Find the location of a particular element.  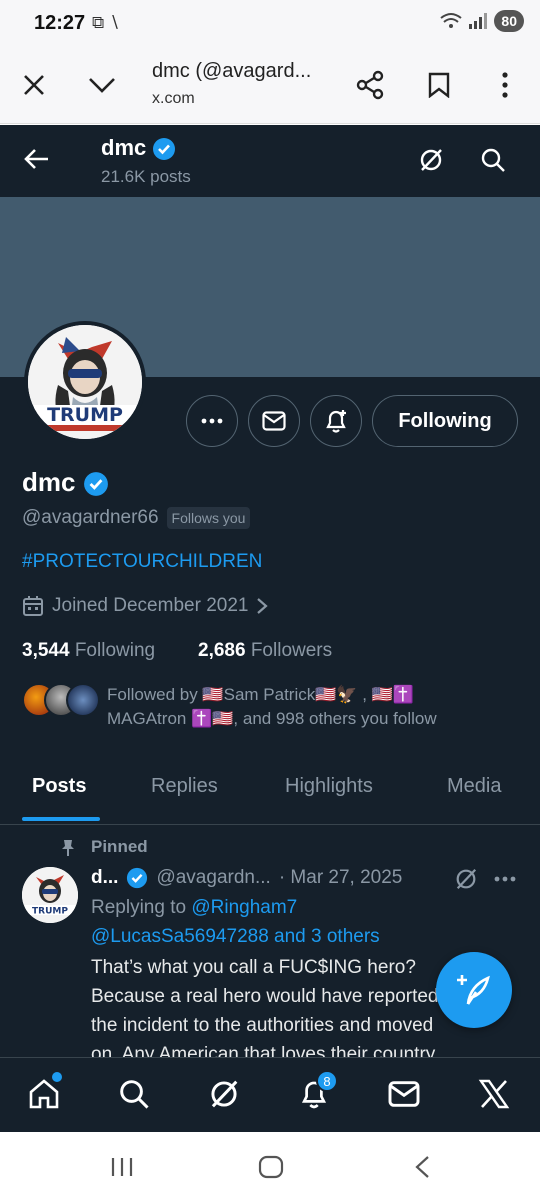

post-header-row: d... @avagardn... · Mar 27, 2025 is located at coordinates (246, 878).